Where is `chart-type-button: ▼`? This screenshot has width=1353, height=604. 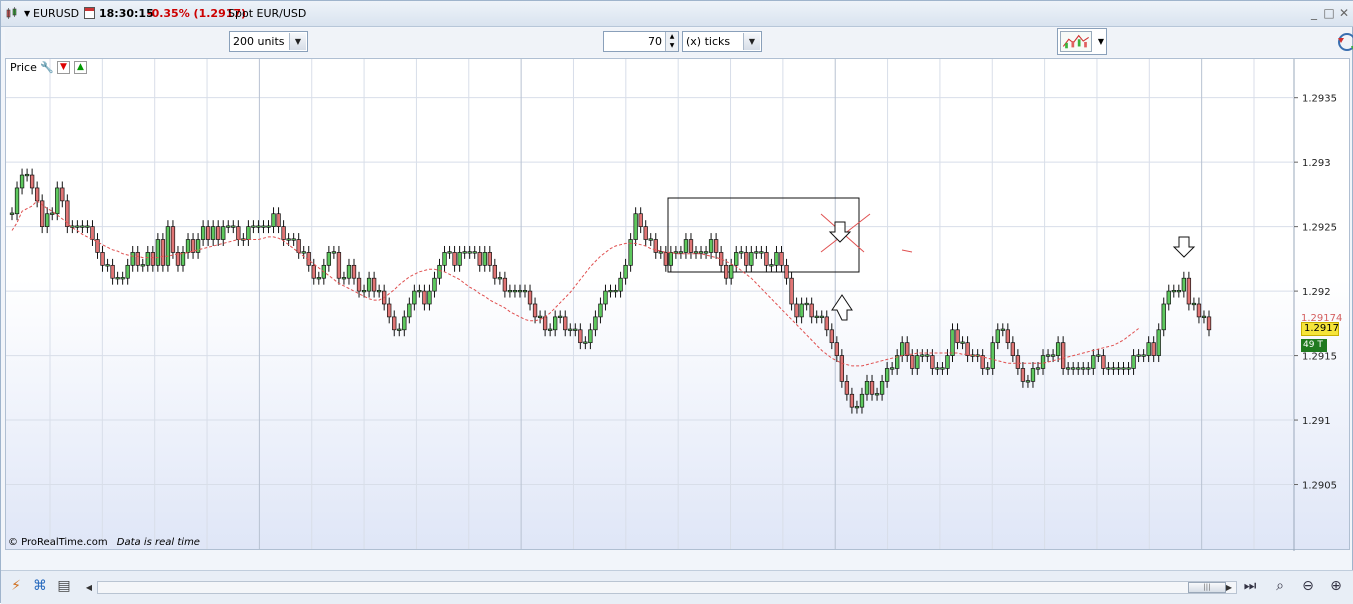
chart-type-button: ▼ is located at coordinates (1082, 41).